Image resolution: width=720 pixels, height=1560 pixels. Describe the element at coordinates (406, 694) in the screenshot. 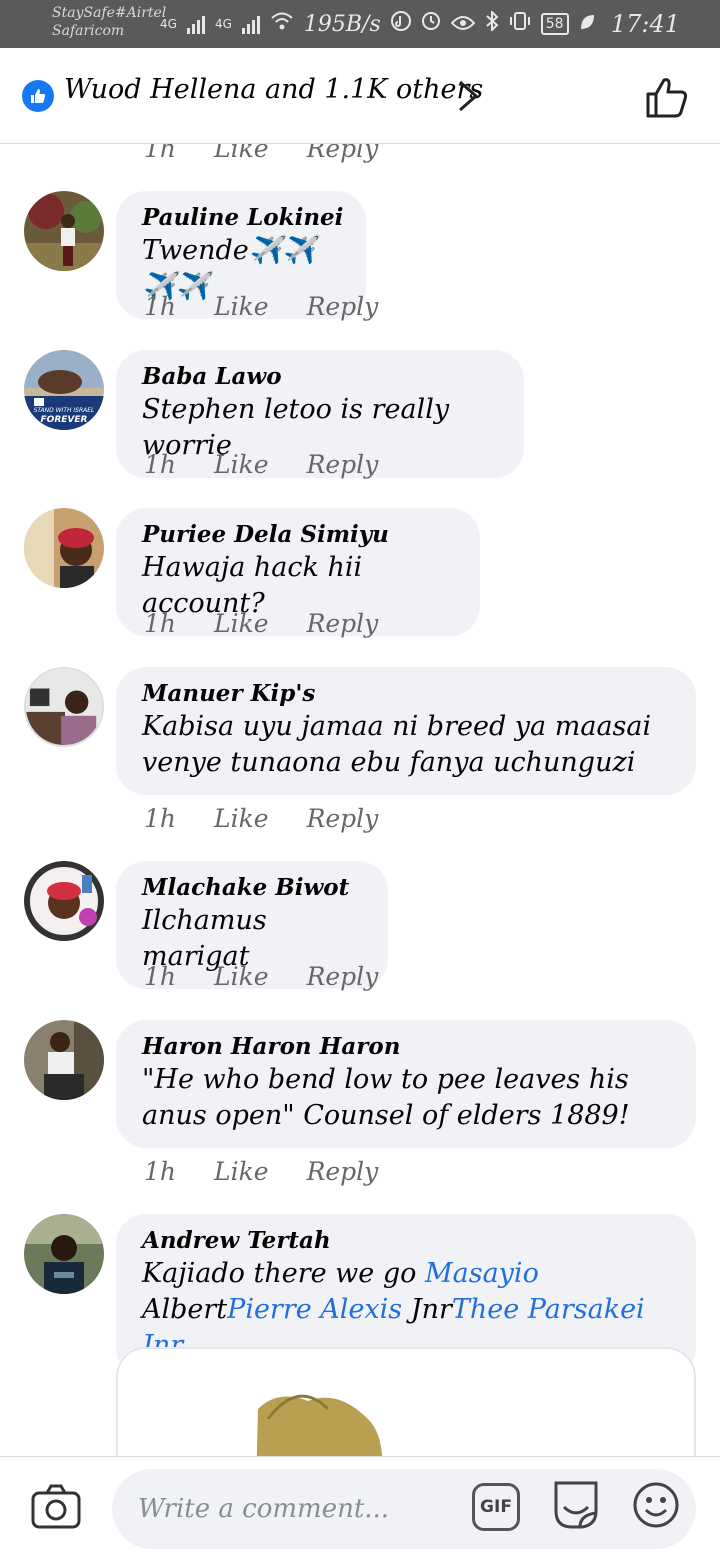

I see `comment-author: Manuer Kip's` at that location.